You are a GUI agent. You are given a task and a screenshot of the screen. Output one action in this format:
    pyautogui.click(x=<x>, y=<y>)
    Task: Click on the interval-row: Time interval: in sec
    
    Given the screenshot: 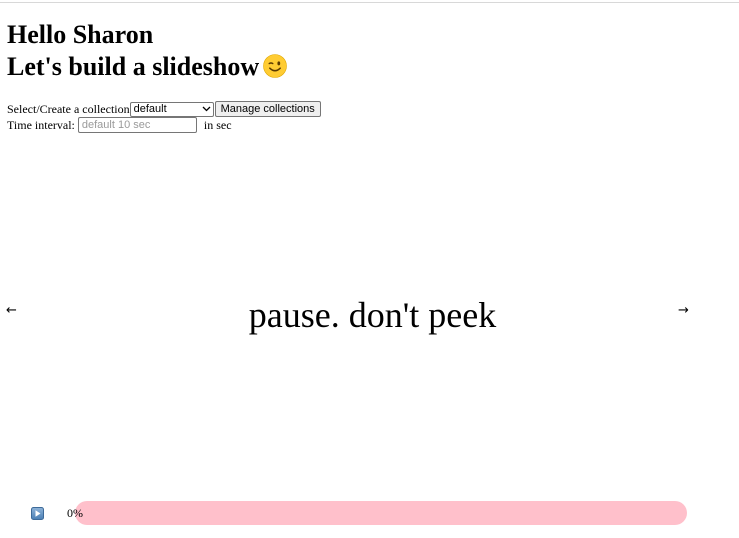 What is the action you would take?
    pyautogui.click(x=119, y=125)
    